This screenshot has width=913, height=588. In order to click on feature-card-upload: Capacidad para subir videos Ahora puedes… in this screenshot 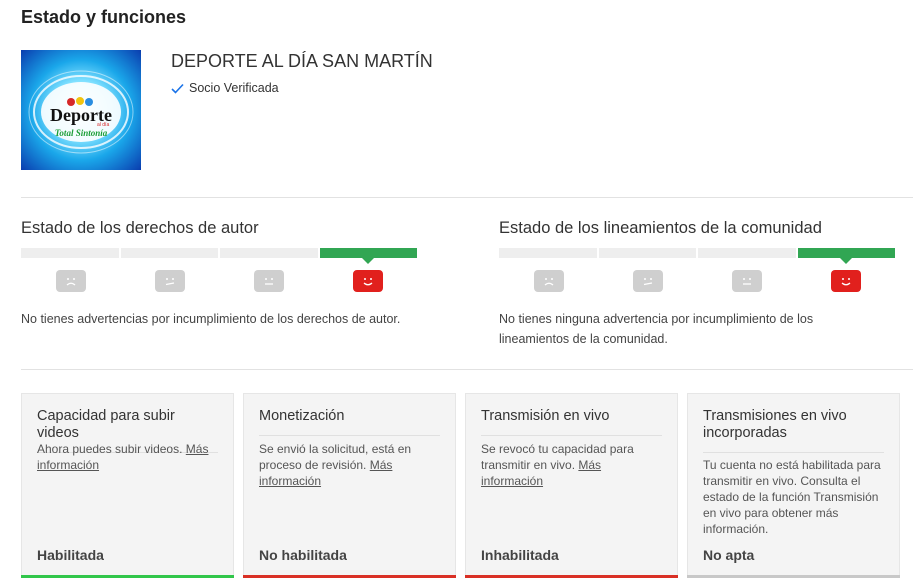, I will do `click(127, 485)`.